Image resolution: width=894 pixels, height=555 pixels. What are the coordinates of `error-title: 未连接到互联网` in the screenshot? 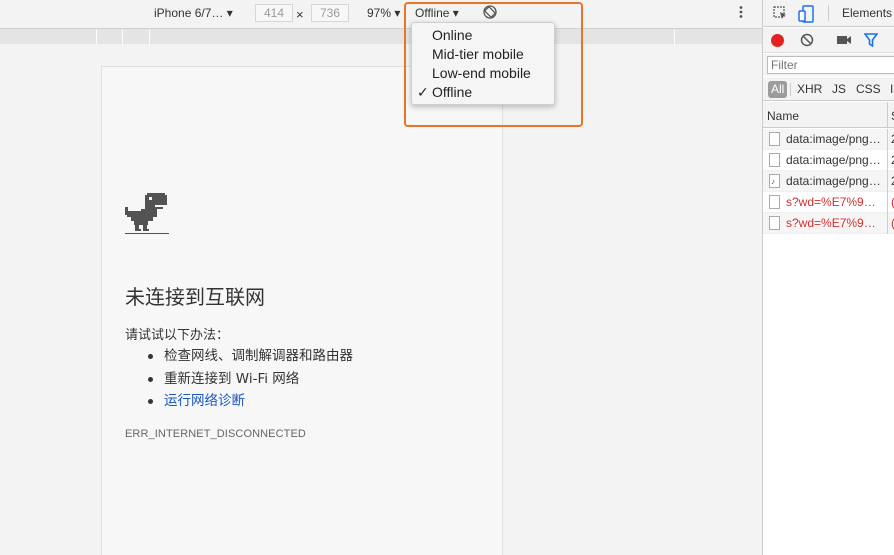 It's located at (195, 297).